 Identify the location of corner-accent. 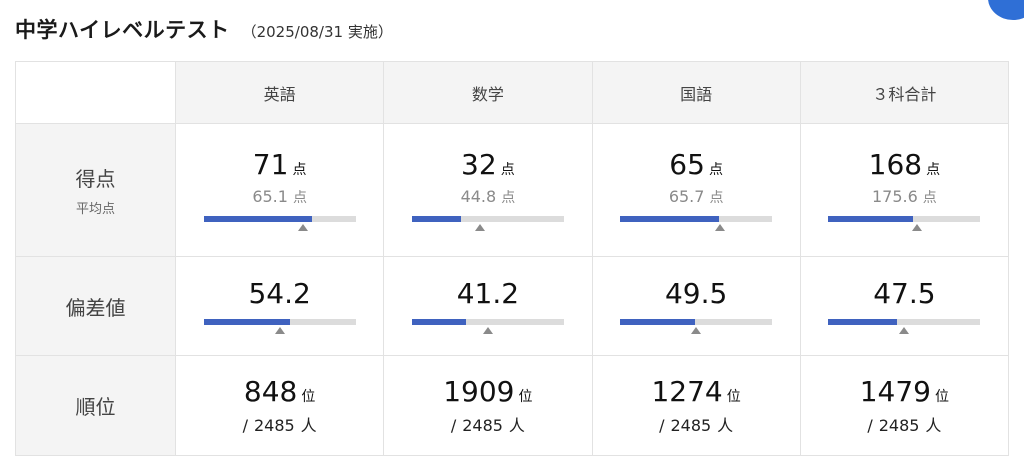
(1006, 10).